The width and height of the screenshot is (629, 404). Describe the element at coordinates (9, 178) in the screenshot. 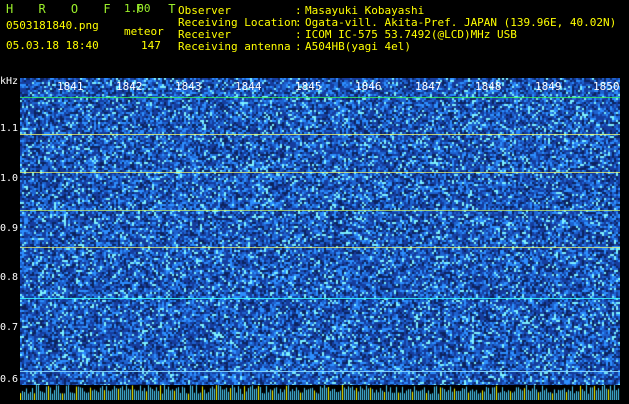

I see `y-tick-1-0: 1.0` at that location.